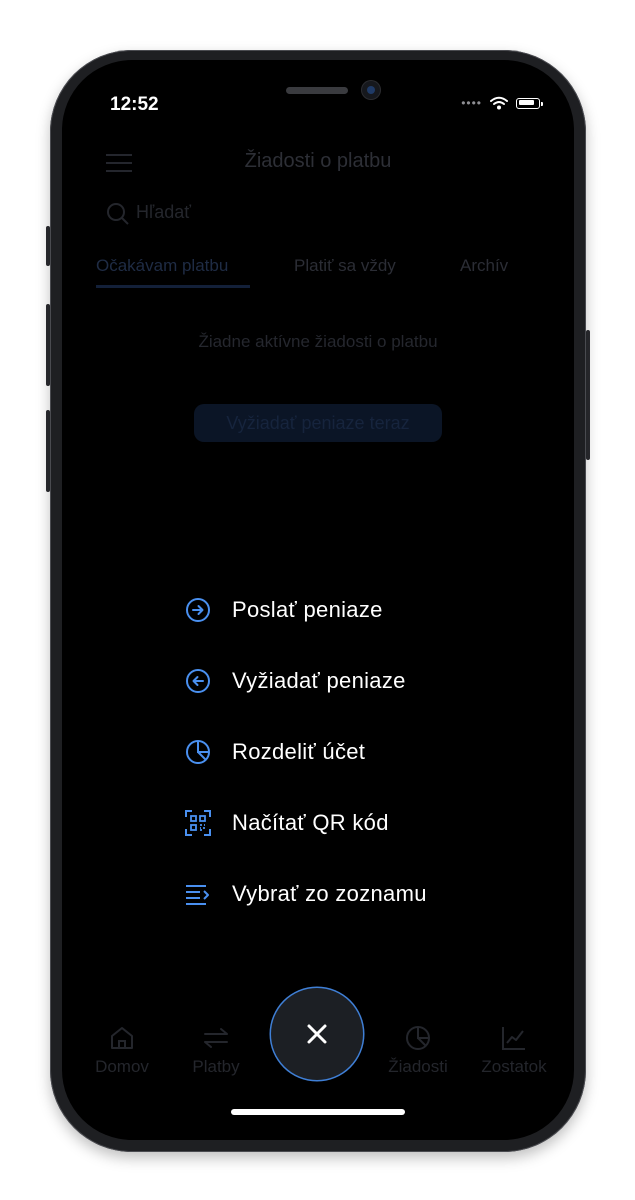 This screenshot has height=1200, width=635. I want to click on menu-item-request-money: Vyžiadať peniaze, so click(294, 681).